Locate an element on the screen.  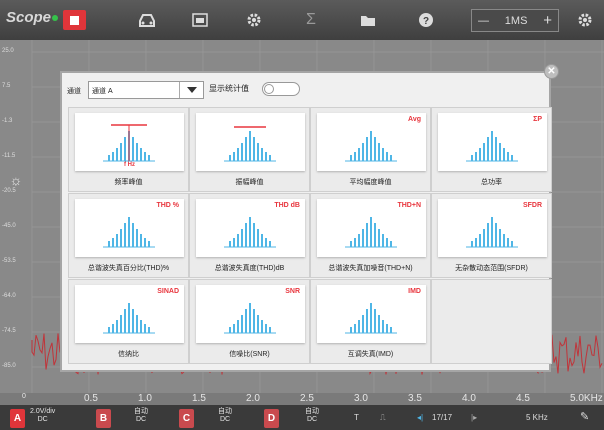
measure-option: ΣP 总功率 is located at coordinates (491, 149).